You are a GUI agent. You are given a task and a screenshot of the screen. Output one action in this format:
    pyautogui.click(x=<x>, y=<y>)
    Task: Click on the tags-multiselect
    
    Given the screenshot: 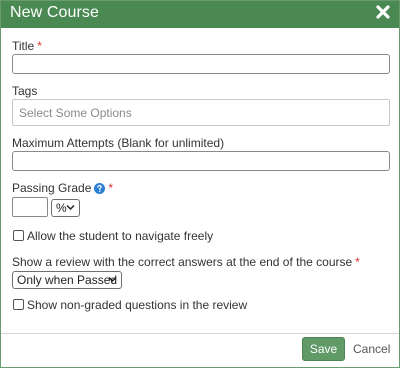 What is the action you would take?
    pyautogui.click(x=201, y=112)
    